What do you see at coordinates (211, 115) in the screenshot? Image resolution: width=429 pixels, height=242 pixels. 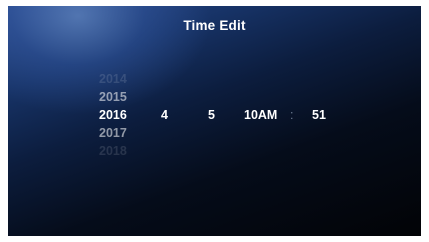 I see `day-value: 5` at bounding box center [211, 115].